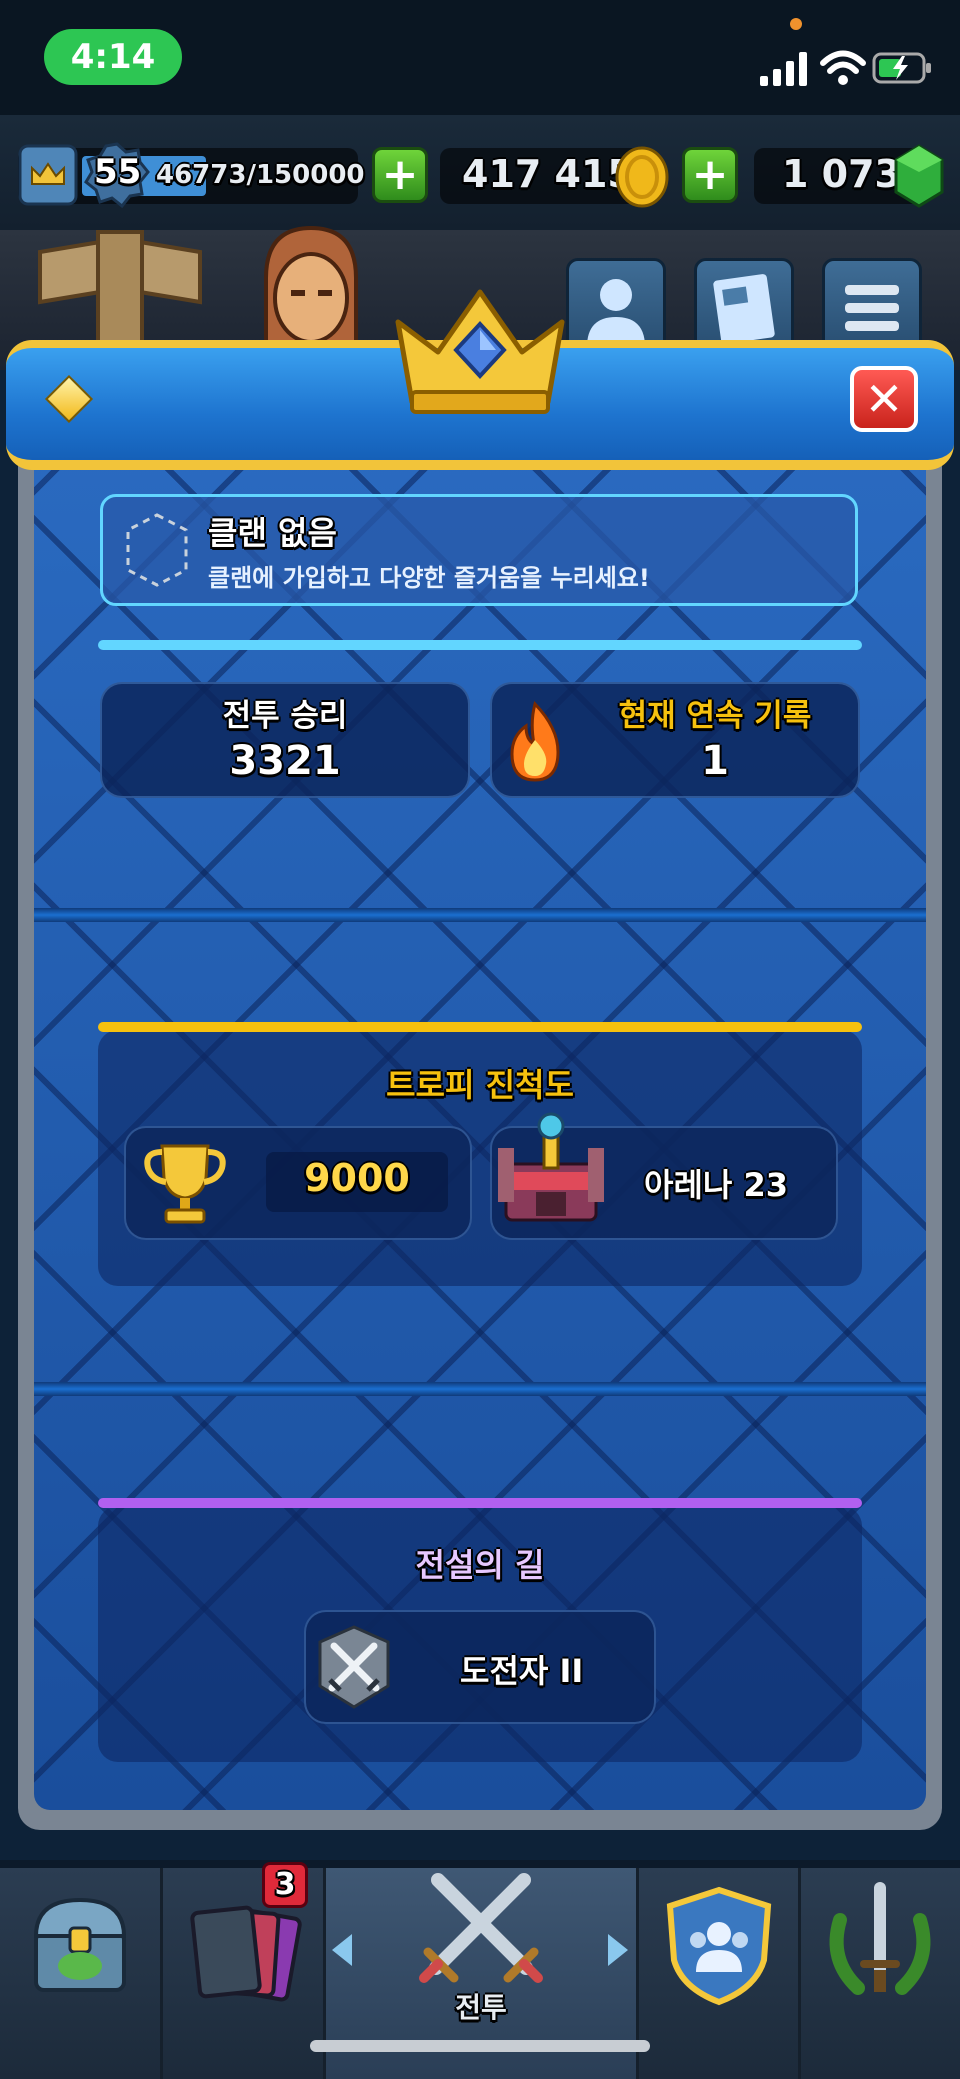 This screenshot has width=960, height=2079. Describe the element at coordinates (113, 57) in the screenshot. I see `clock: 4:14` at that location.